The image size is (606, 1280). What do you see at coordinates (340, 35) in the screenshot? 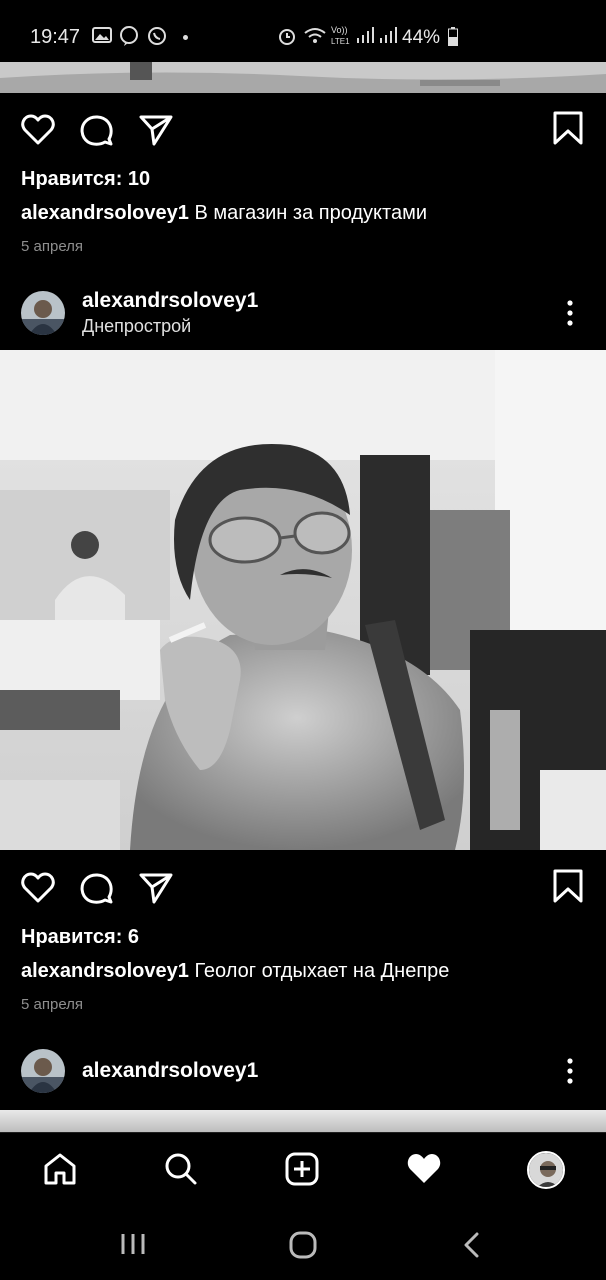
I see `lte-icon: Vo)) LTE1` at bounding box center [340, 35].